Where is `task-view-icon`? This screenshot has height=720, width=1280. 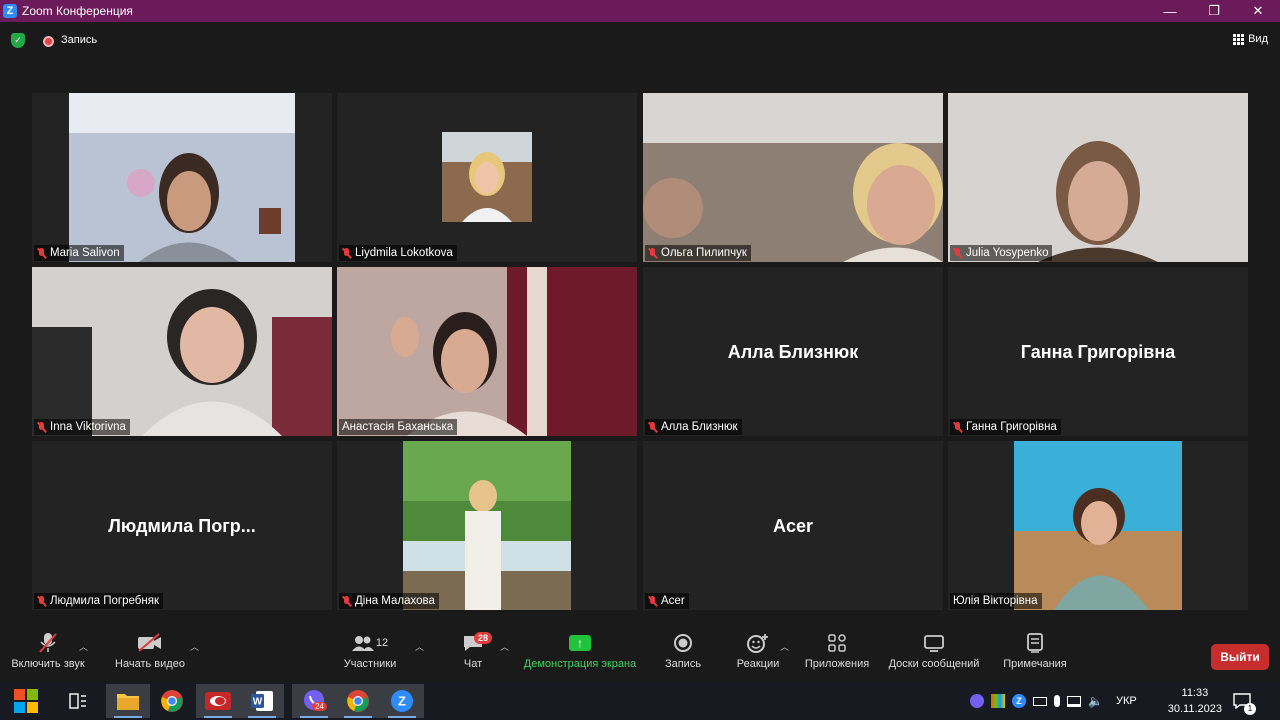 task-view-icon is located at coordinates (77, 701).